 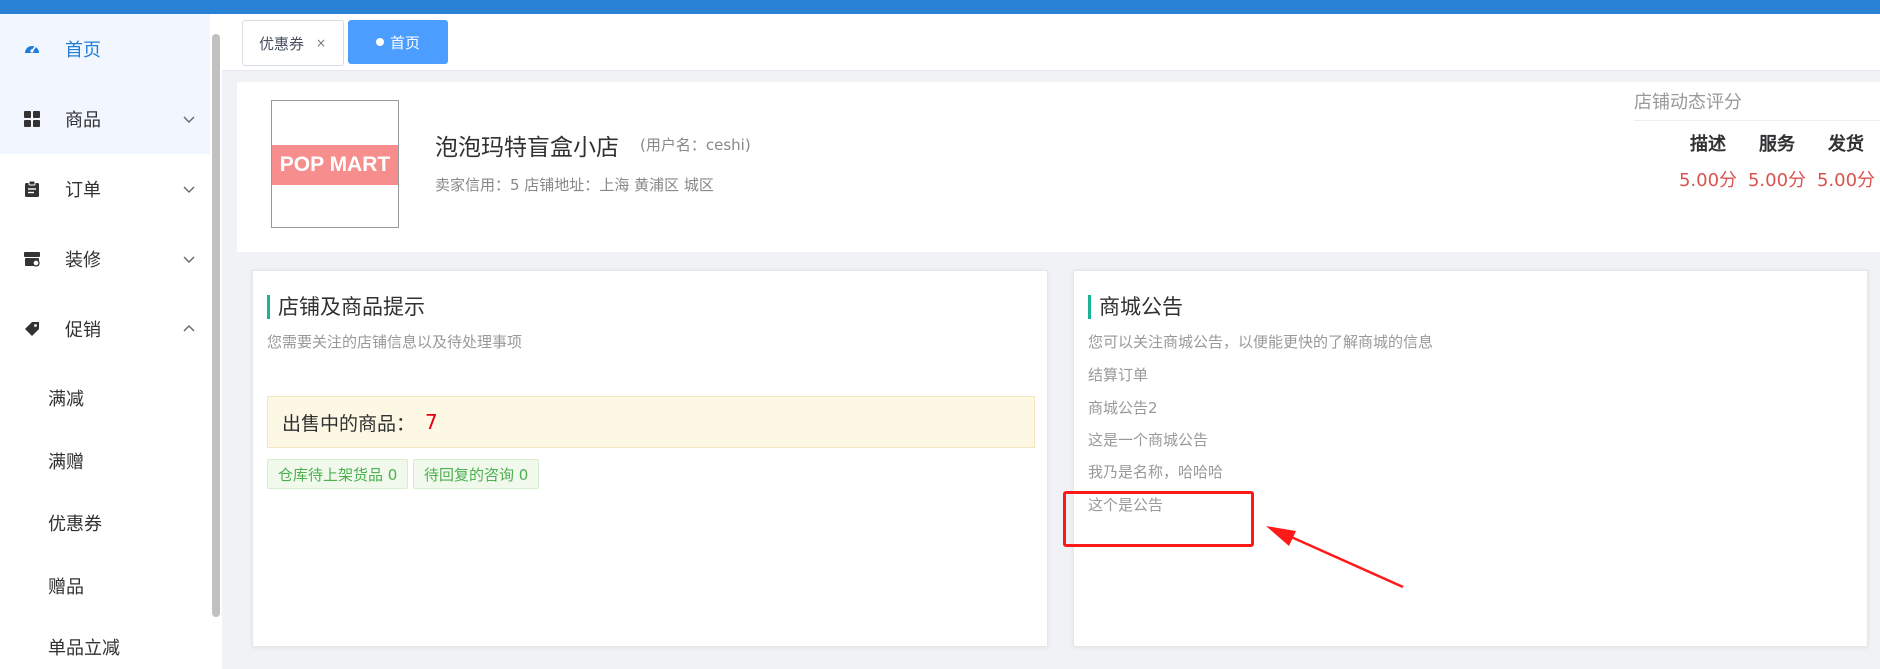 What do you see at coordinates (83, 260) in the screenshot?
I see `sidebar-item-label: 装修` at bounding box center [83, 260].